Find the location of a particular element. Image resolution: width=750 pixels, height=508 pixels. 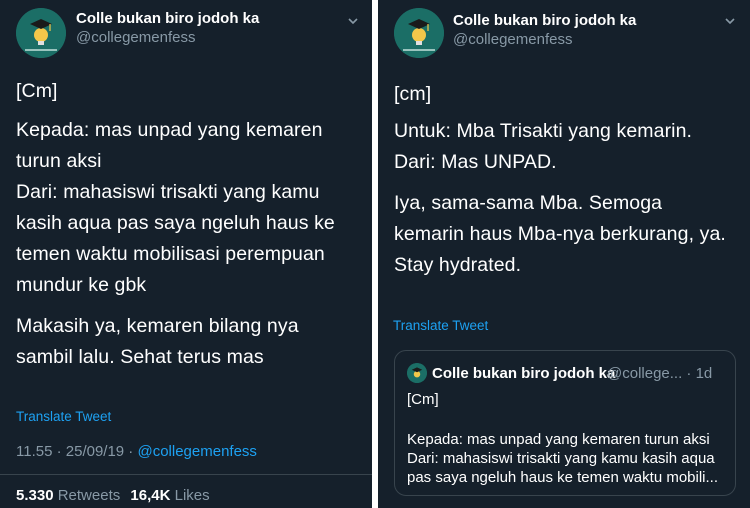

retweets-stat: 5.330 Retweets is located at coordinates (68, 495).